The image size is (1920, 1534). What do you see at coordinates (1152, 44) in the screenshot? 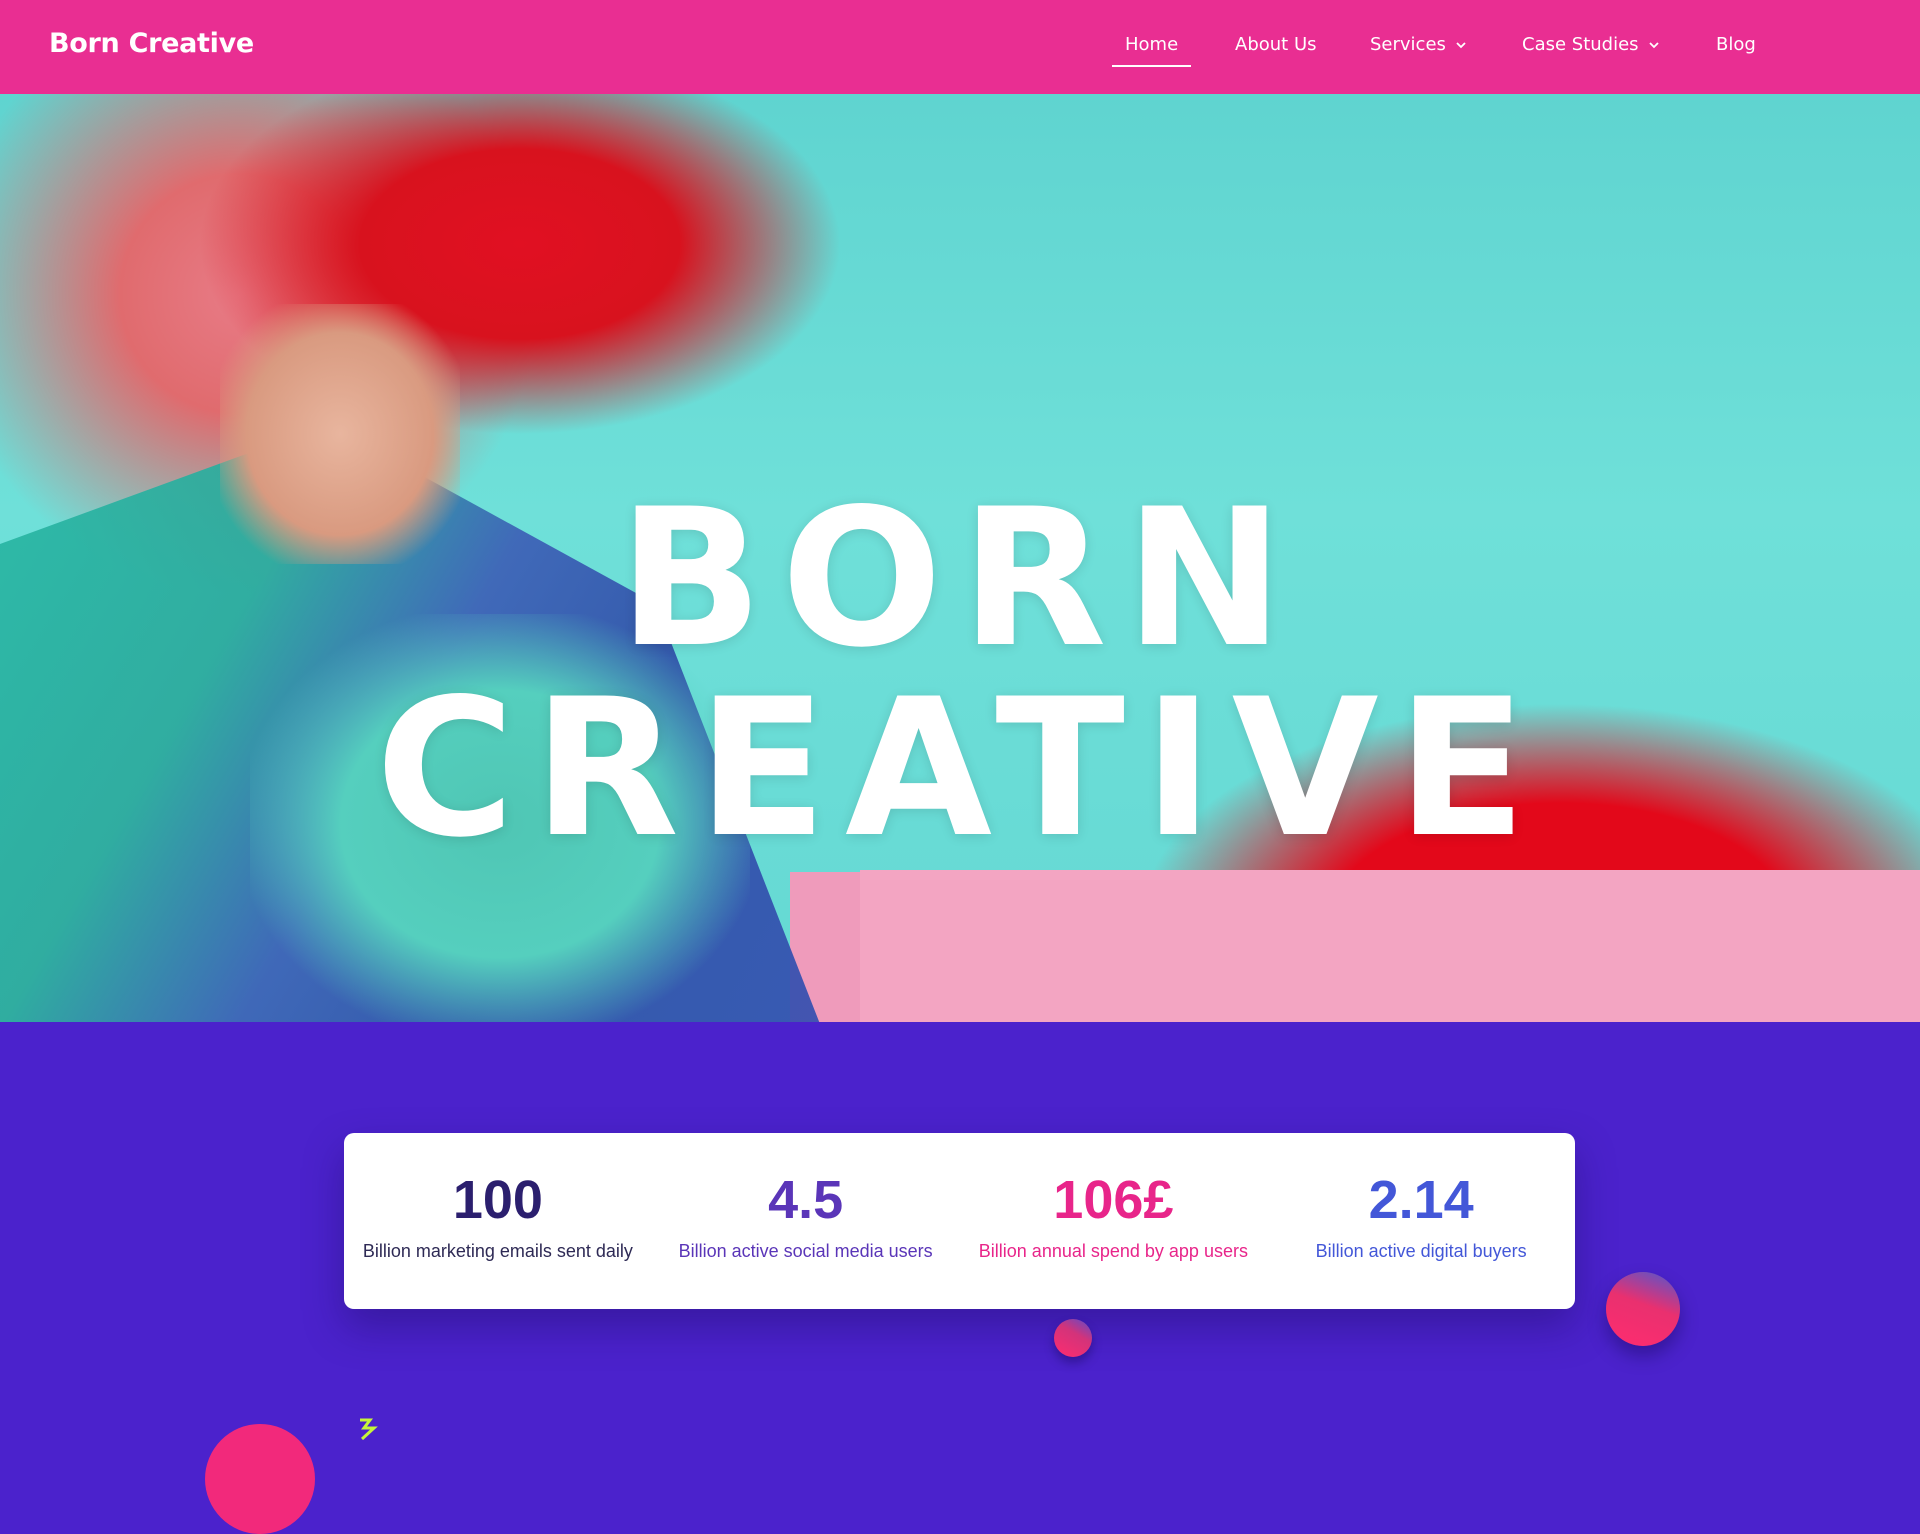
I see `nav-item-label: Home` at bounding box center [1152, 44].